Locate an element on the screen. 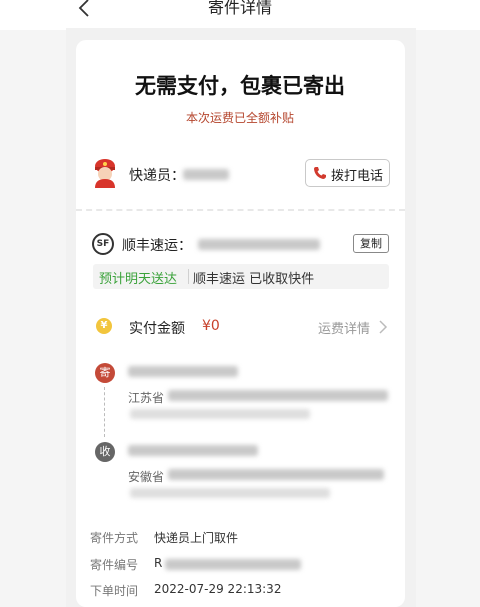 Image resolution: width=480 pixels, height=607 pixels. copy-button: 复制 is located at coordinates (371, 243).